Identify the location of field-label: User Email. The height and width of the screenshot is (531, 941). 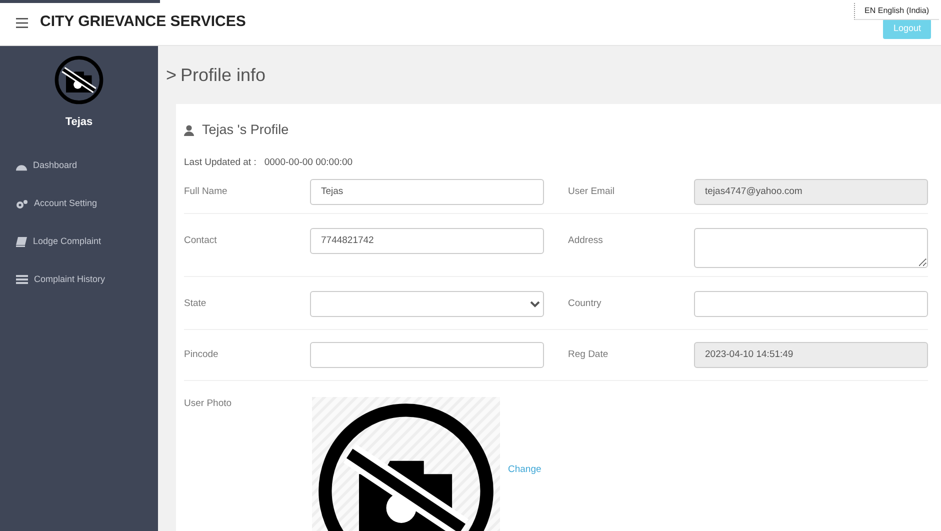
(592, 191).